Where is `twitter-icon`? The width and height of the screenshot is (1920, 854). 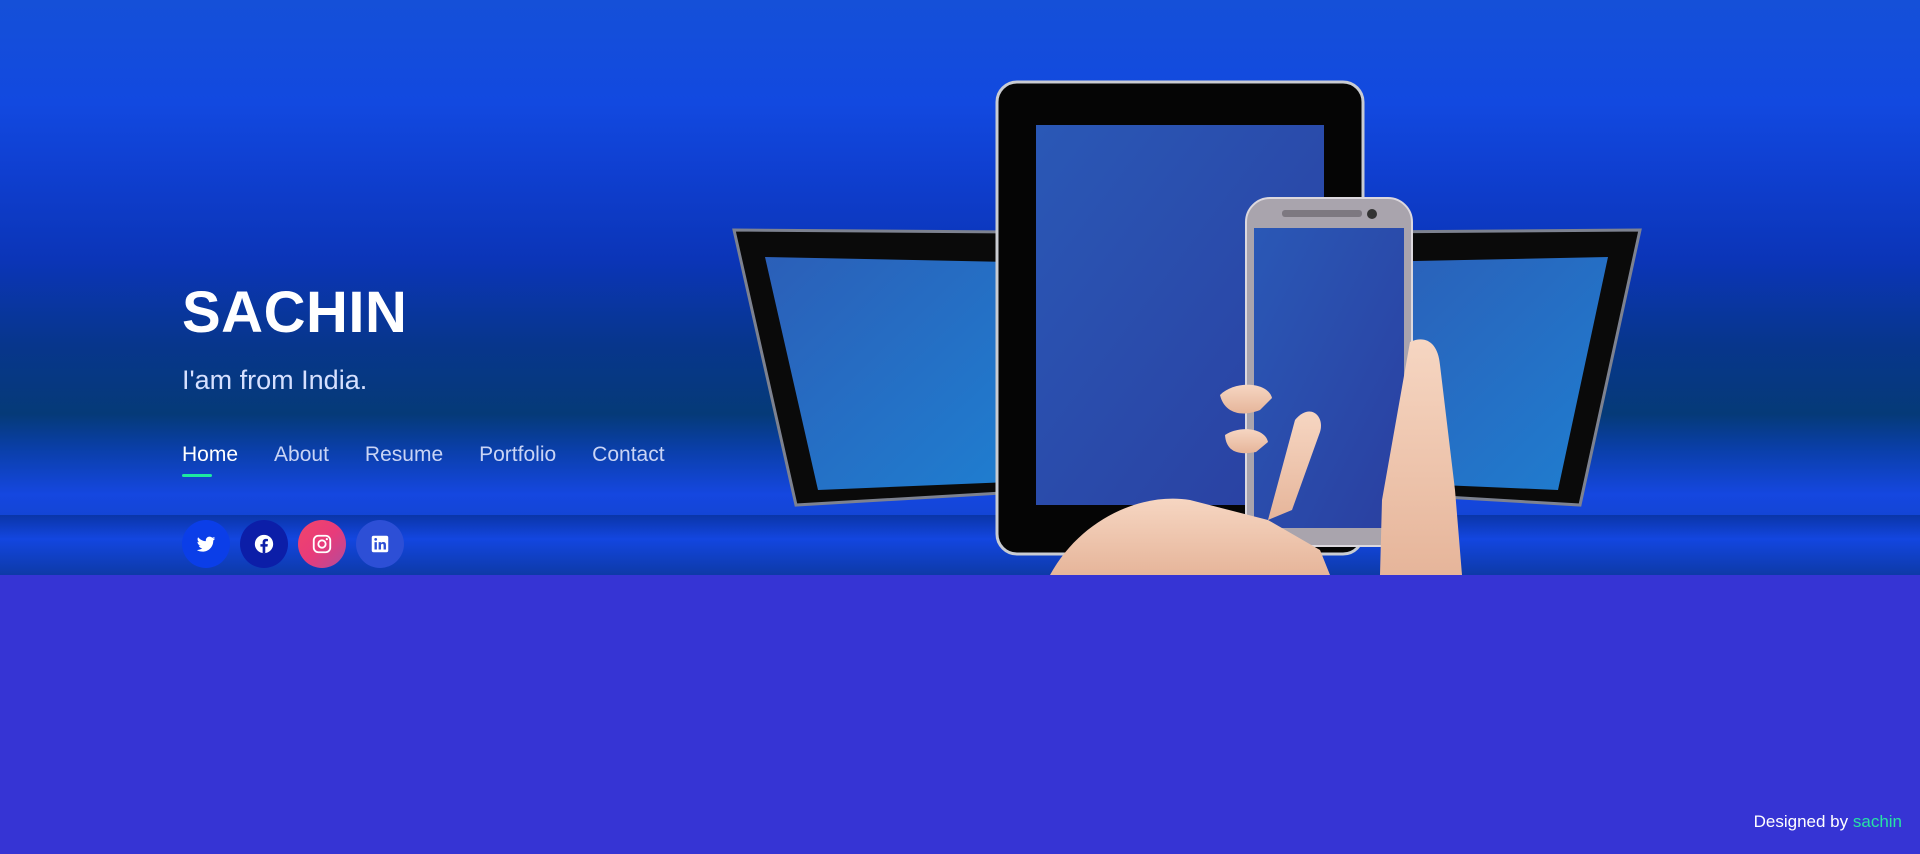 twitter-icon is located at coordinates (206, 544).